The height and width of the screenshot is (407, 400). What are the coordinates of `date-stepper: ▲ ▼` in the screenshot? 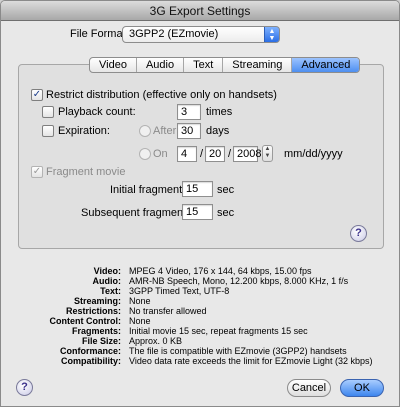 It's located at (267, 153).